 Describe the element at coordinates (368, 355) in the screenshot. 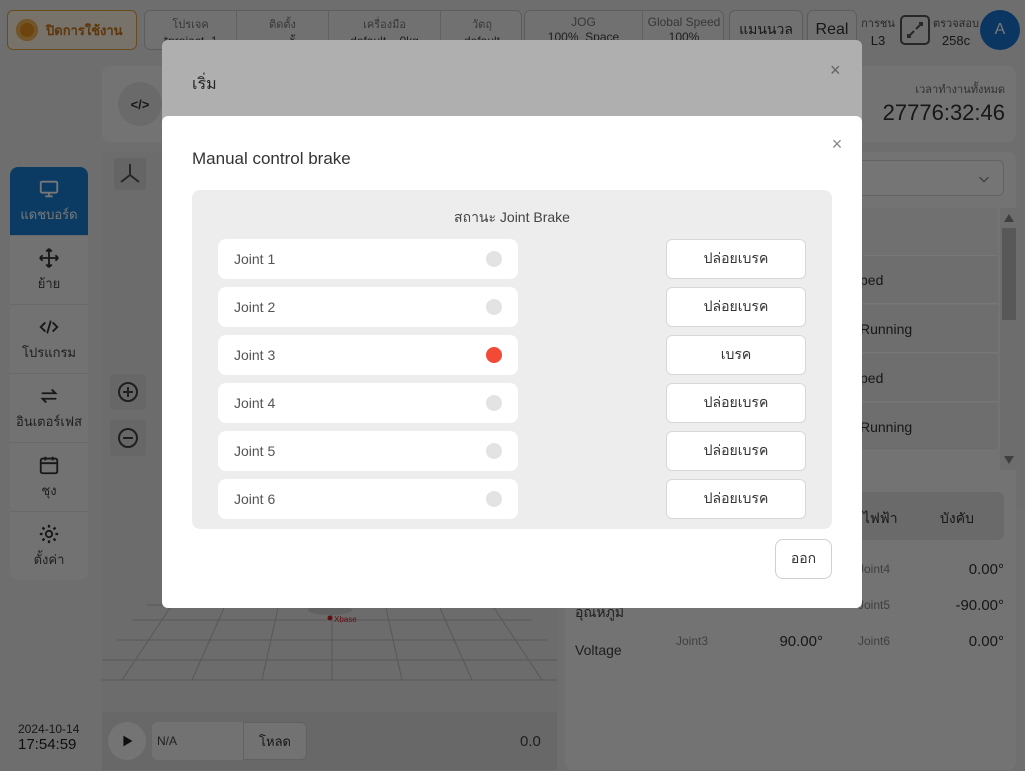

I see `joint-status-row: Joint 3` at that location.